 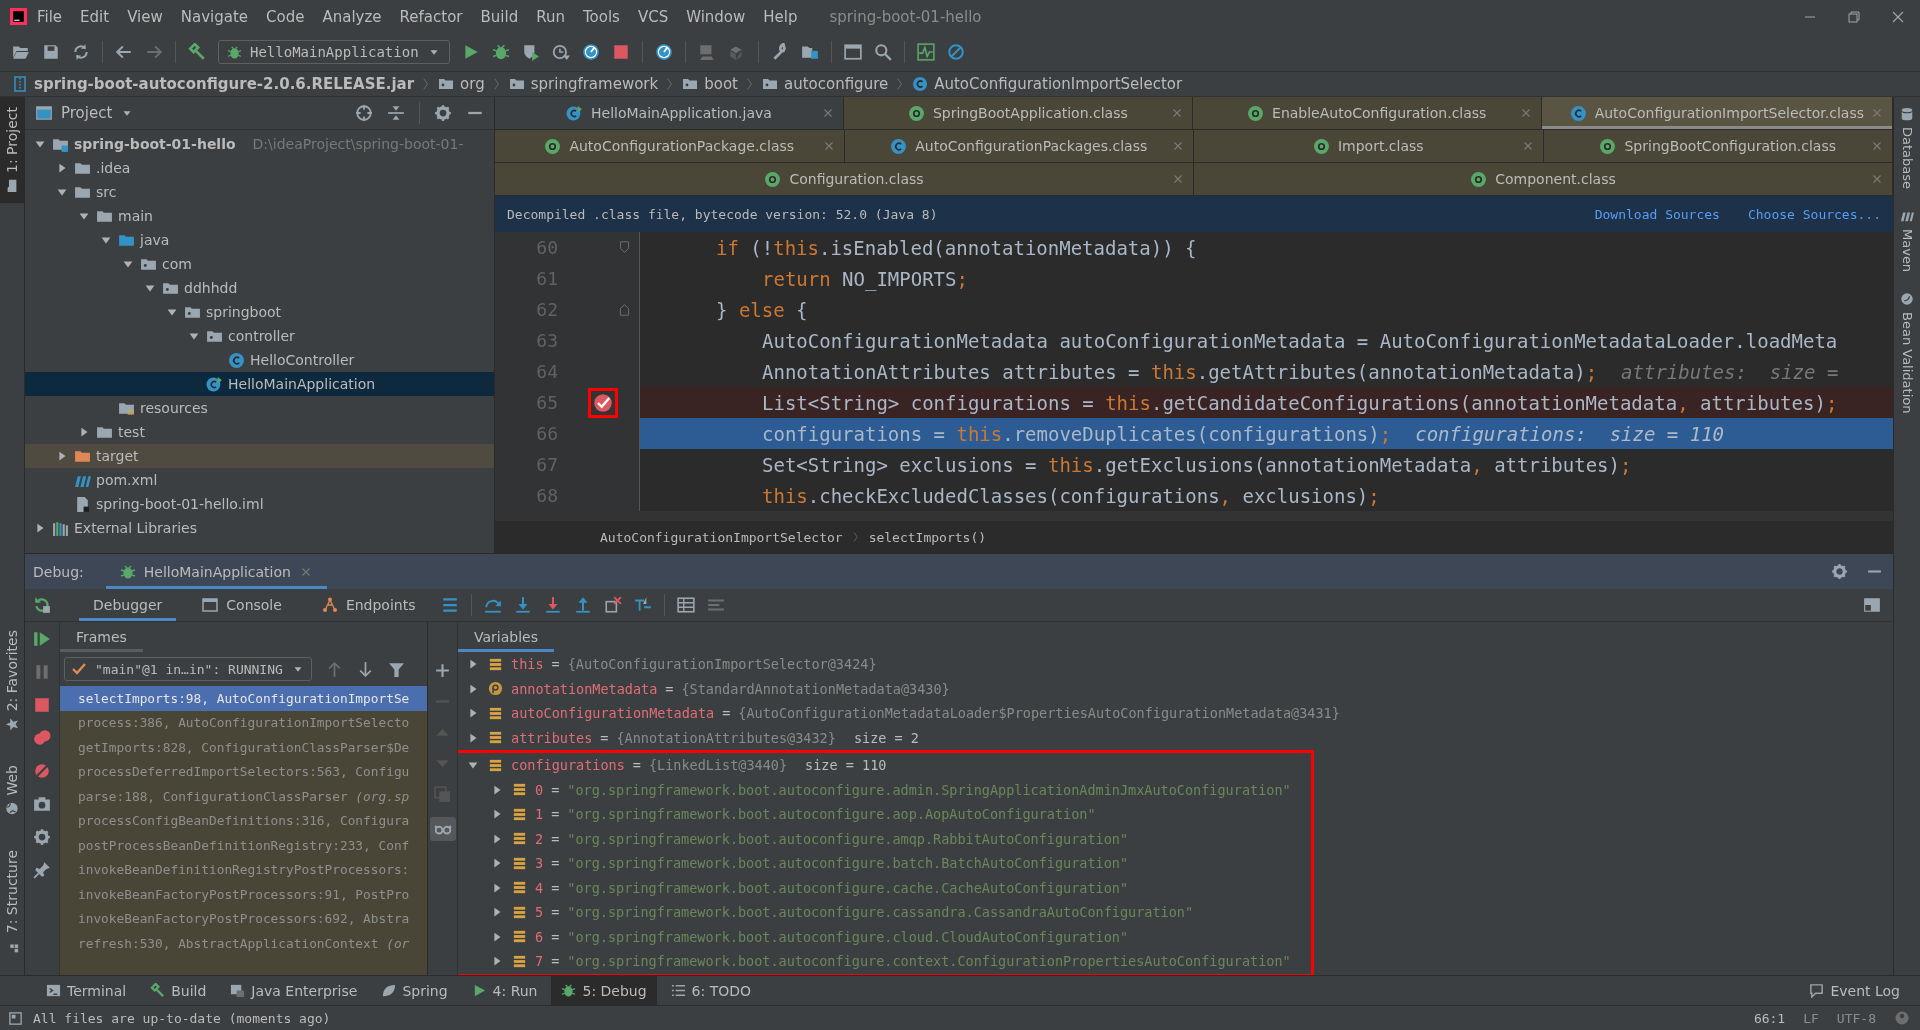 I want to click on breakpoints-icon, so click(x=42, y=738).